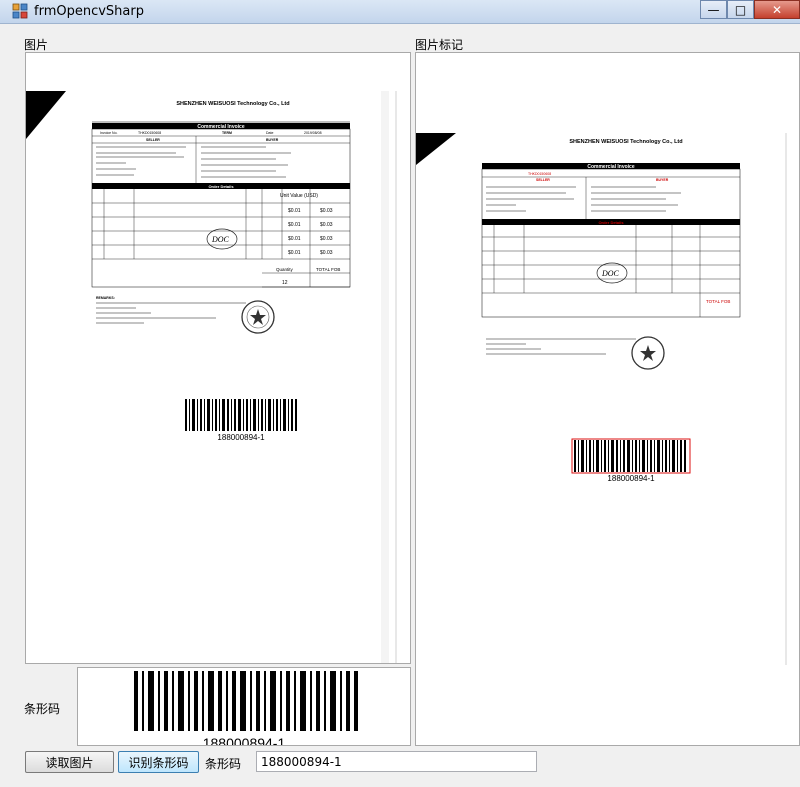  What do you see at coordinates (20, 11) in the screenshot?
I see `app-icon` at bounding box center [20, 11].